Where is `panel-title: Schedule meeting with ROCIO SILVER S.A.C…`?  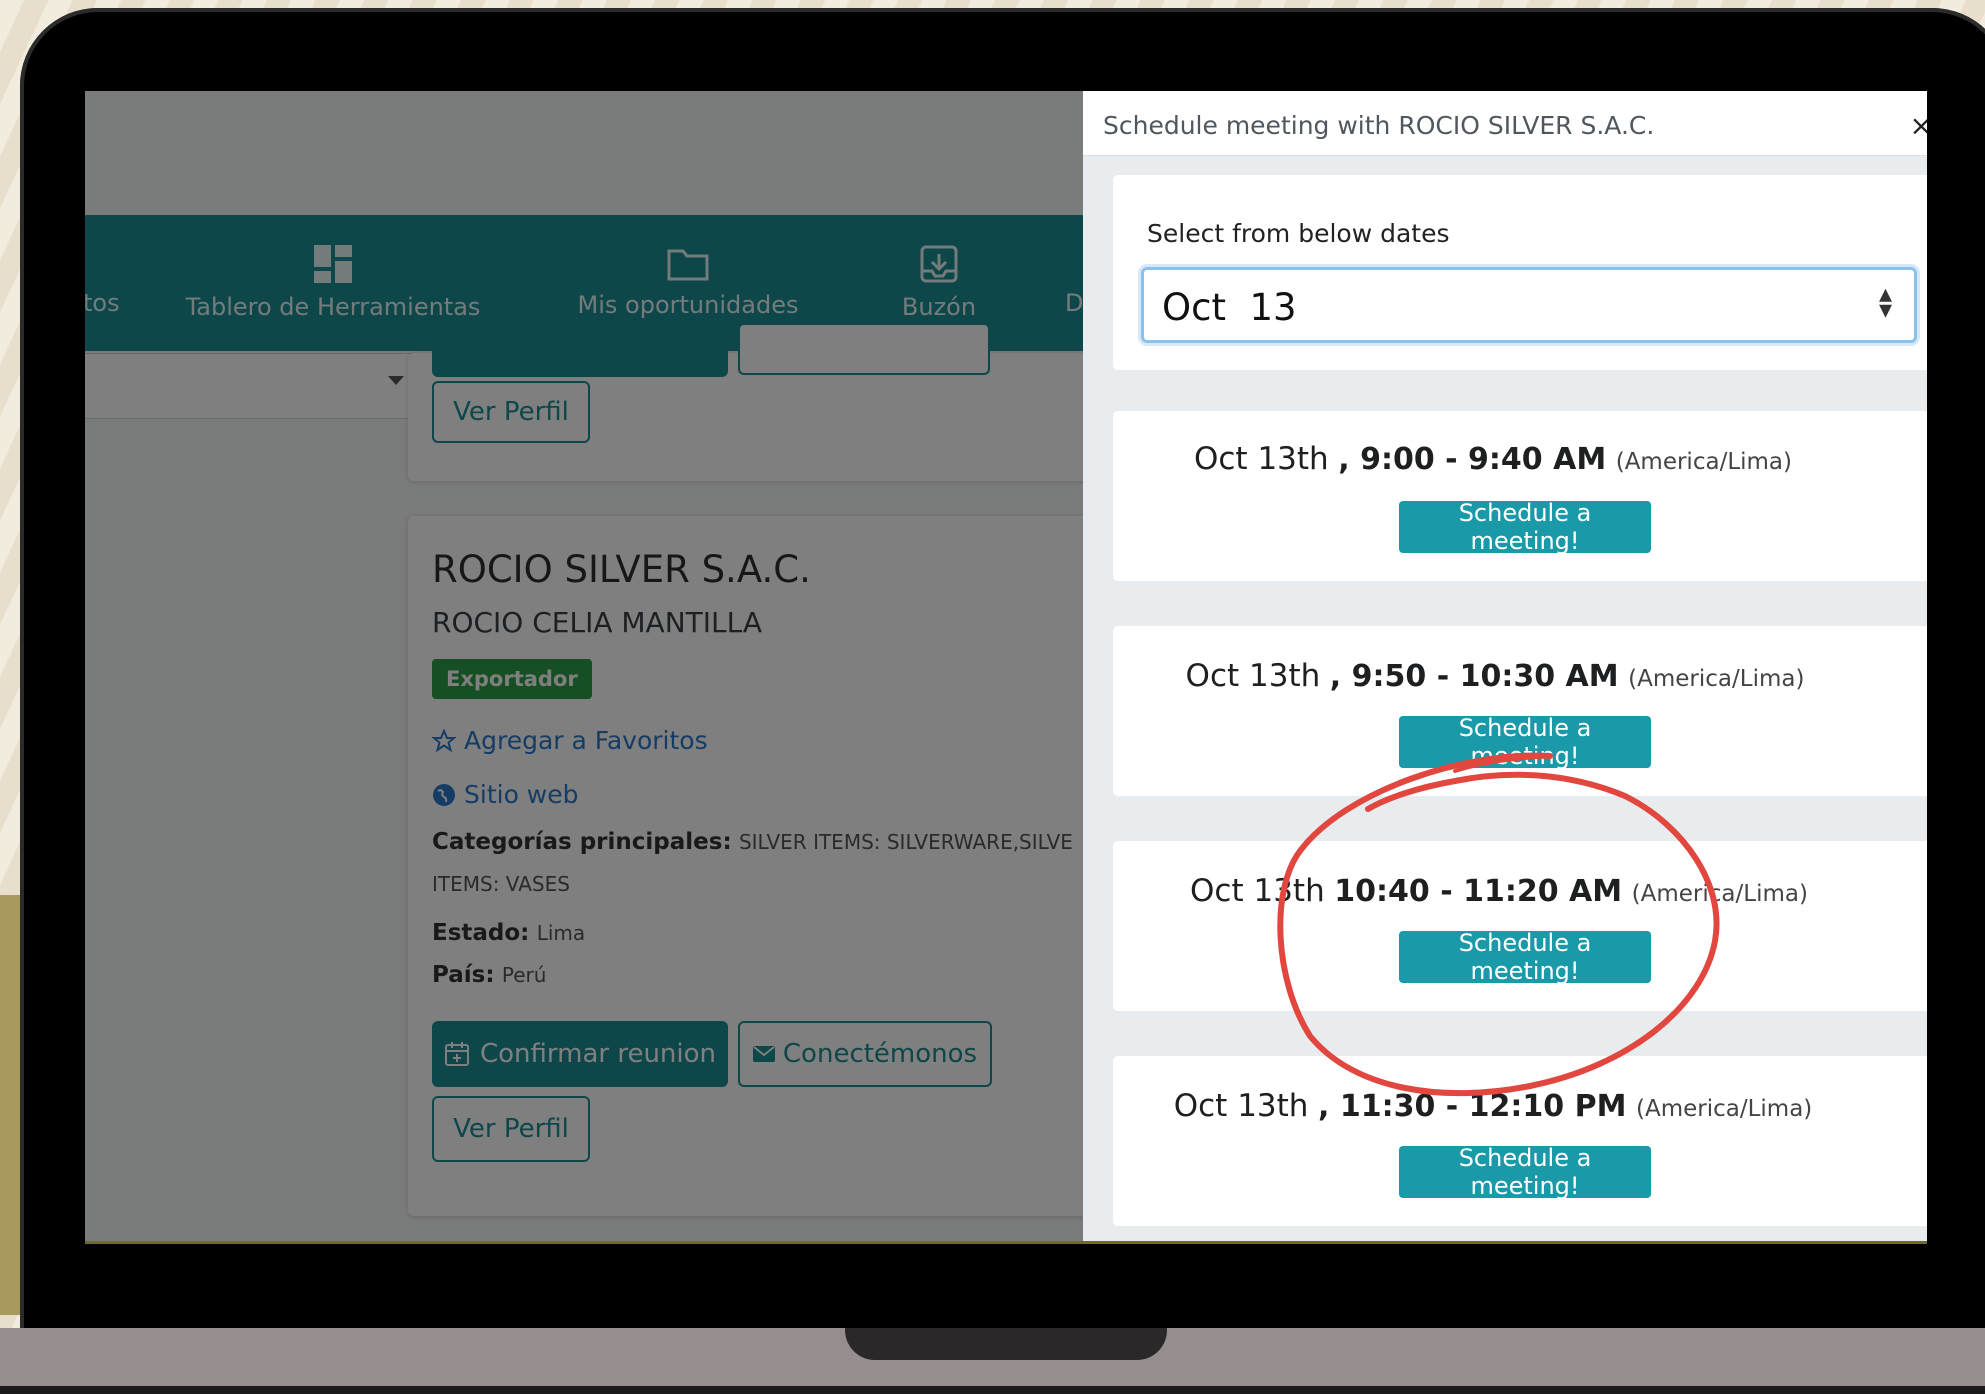
panel-title: Schedule meeting with ROCIO SILVER S.A.C… is located at coordinates (1379, 125).